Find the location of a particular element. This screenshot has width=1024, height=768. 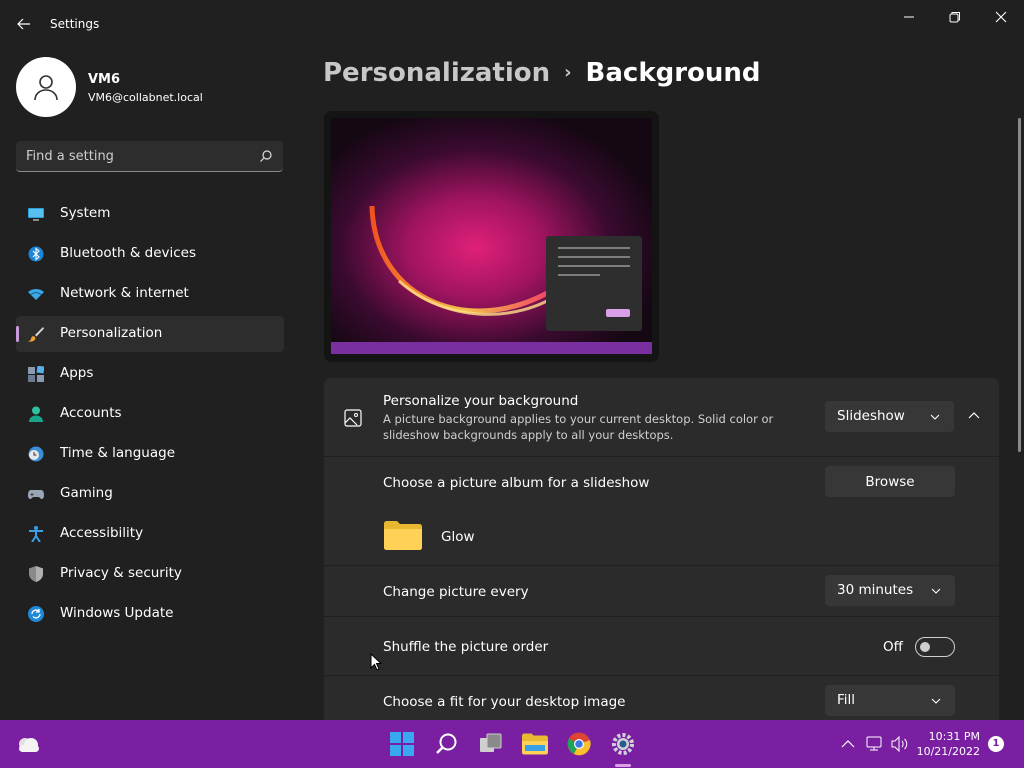

gear-icon is located at coordinates (623, 744).